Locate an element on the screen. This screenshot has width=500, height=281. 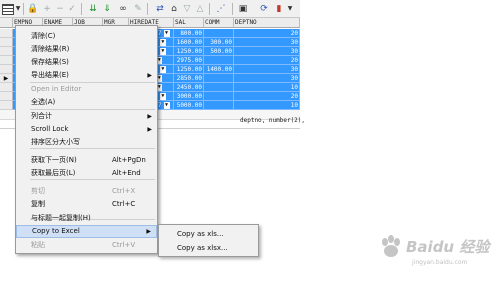
select-all-item: 全选(A) is located at coordinates (86, 102).